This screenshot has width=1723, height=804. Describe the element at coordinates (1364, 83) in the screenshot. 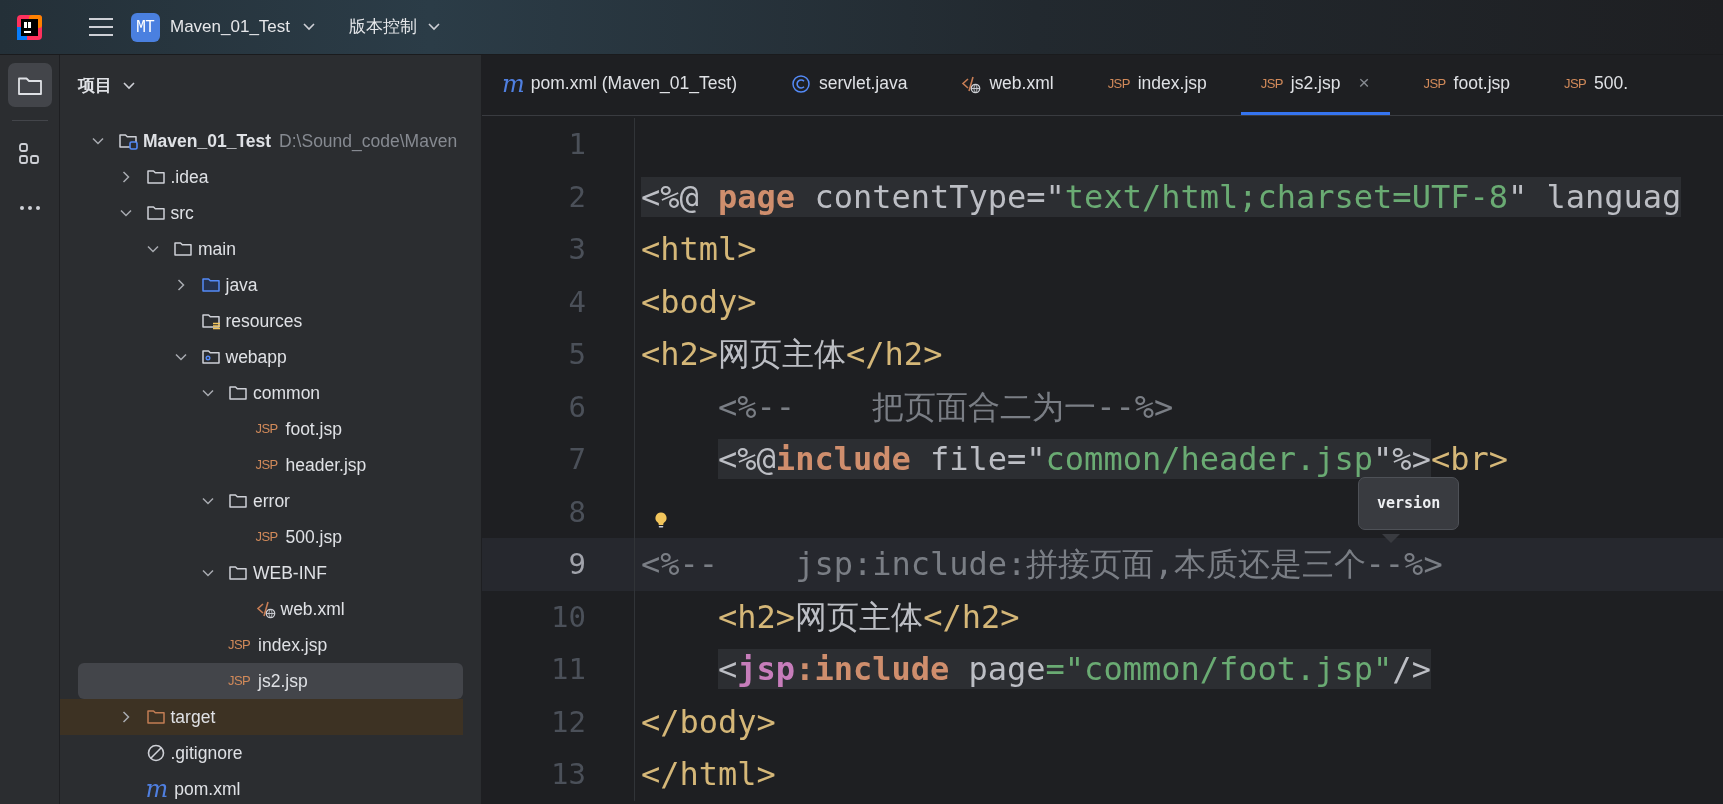

I see `close-tab-button: ×` at that location.